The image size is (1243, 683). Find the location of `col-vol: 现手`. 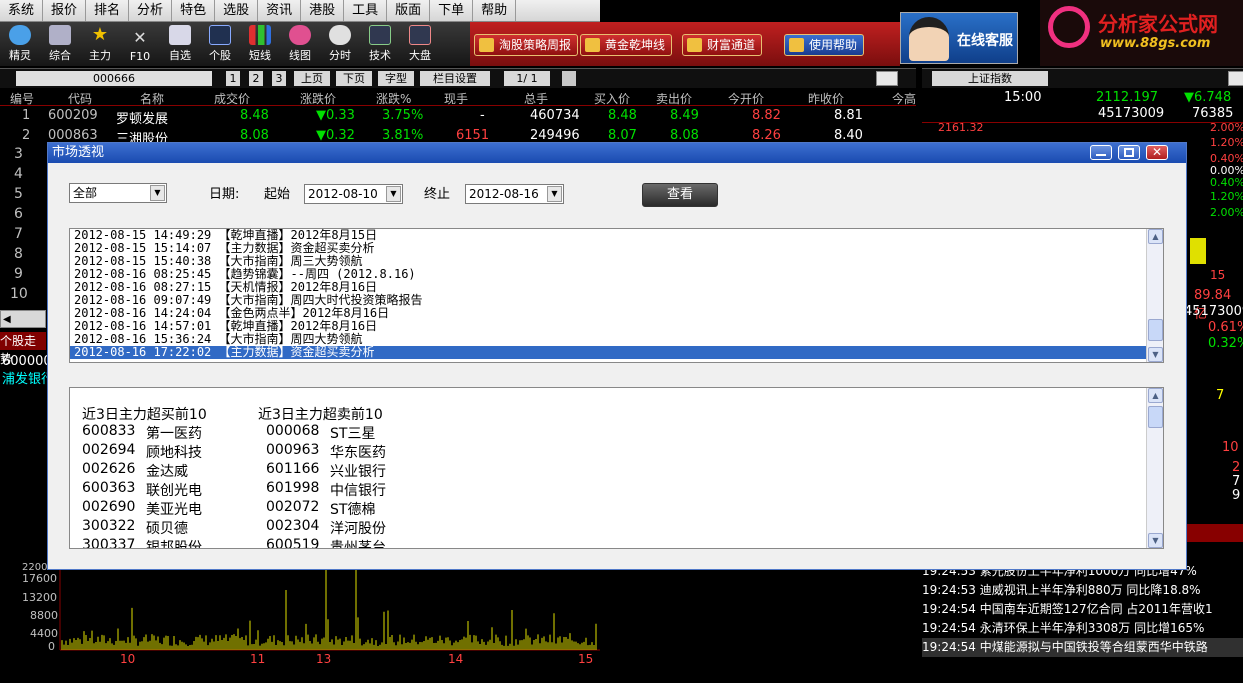

col-vol: 现手 is located at coordinates (456, 98).